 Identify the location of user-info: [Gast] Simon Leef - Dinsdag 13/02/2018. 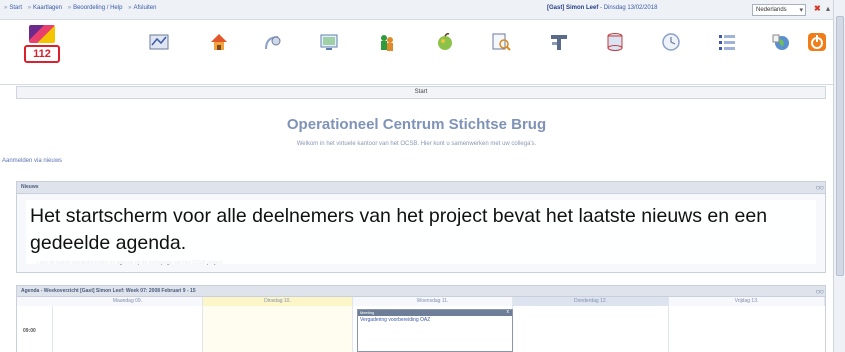
(602, 8).